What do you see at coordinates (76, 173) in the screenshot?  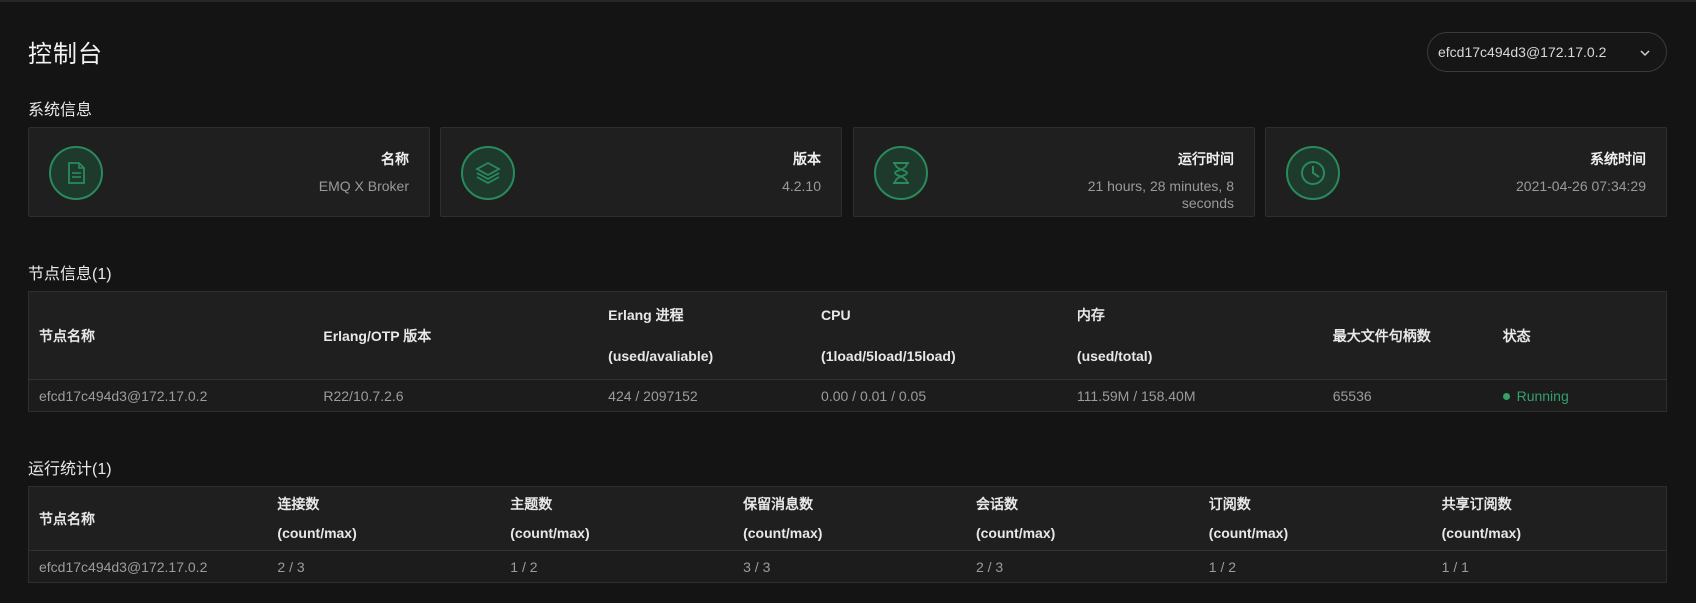 I see `document-icon` at bounding box center [76, 173].